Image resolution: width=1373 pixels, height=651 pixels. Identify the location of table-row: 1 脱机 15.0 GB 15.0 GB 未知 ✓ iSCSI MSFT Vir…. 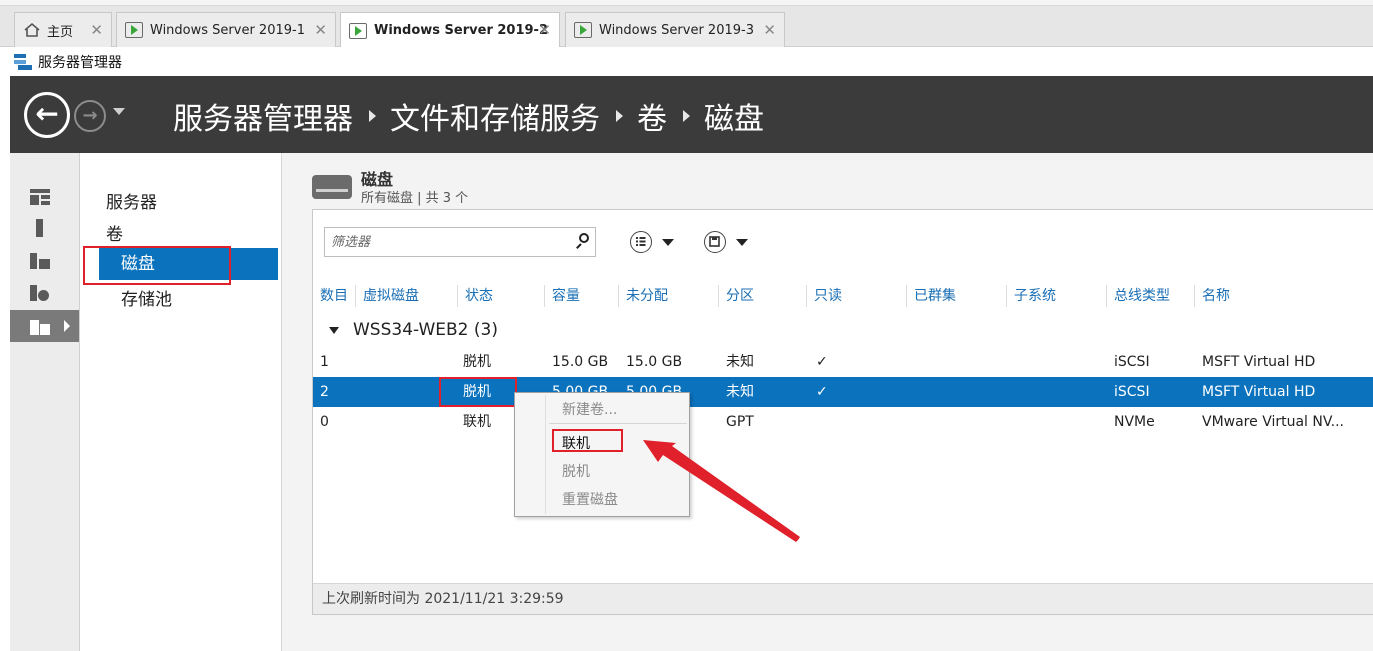
(843, 362).